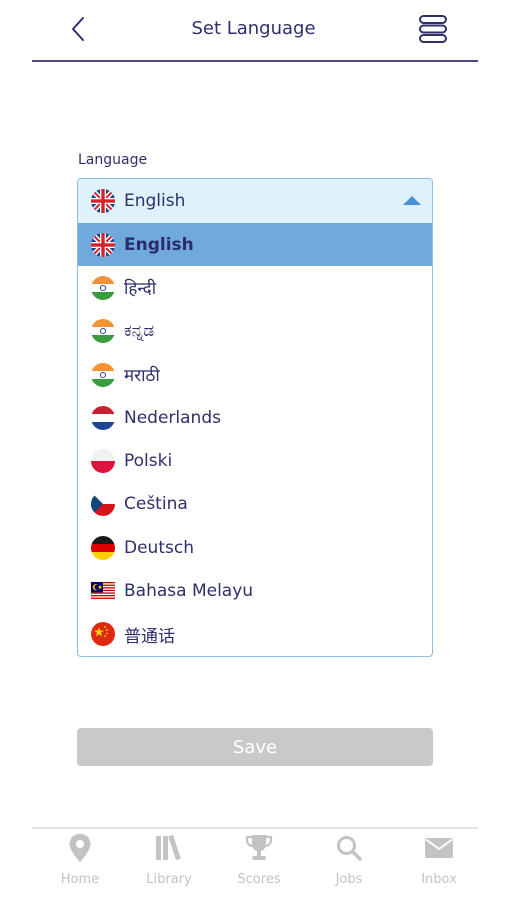  I want to click on netherlands-flag-icon, so click(103, 417).